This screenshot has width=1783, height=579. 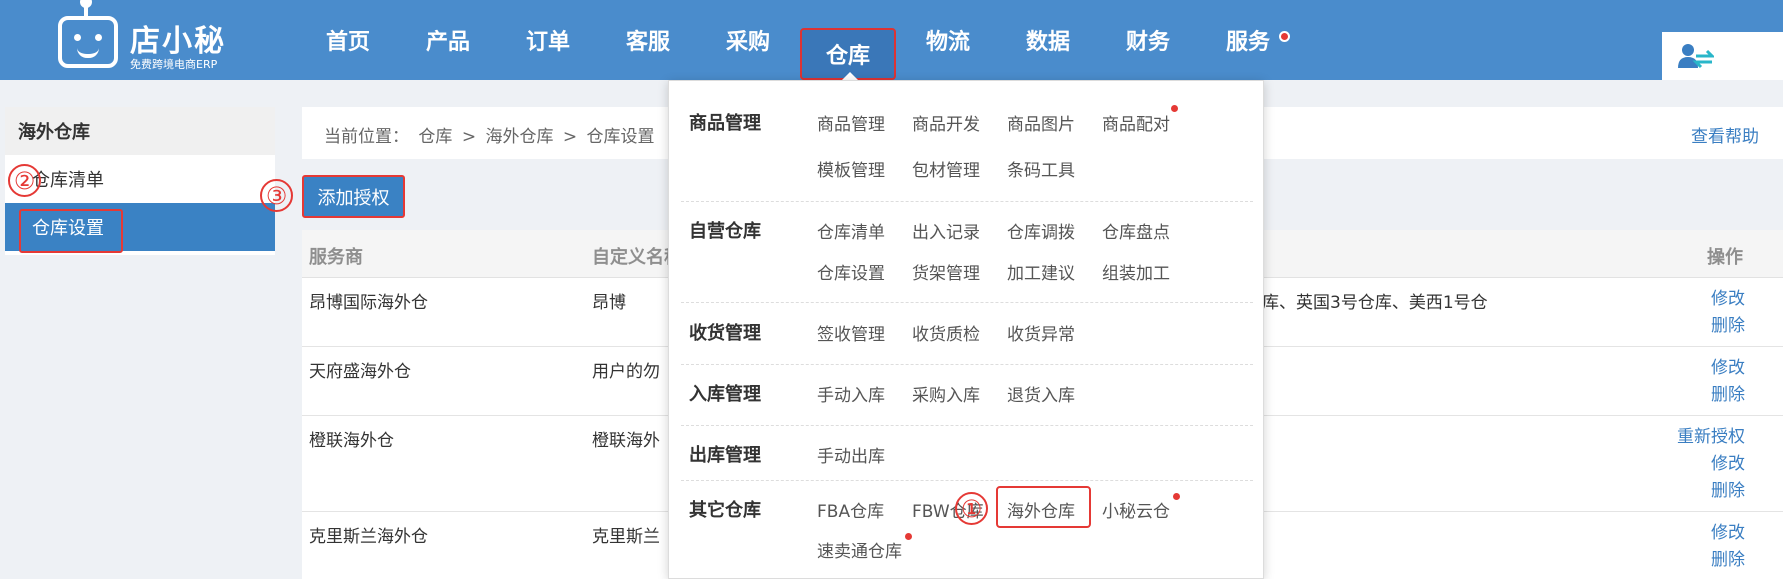 I want to click on annotation-1: ①, so click(x=971, y=508).